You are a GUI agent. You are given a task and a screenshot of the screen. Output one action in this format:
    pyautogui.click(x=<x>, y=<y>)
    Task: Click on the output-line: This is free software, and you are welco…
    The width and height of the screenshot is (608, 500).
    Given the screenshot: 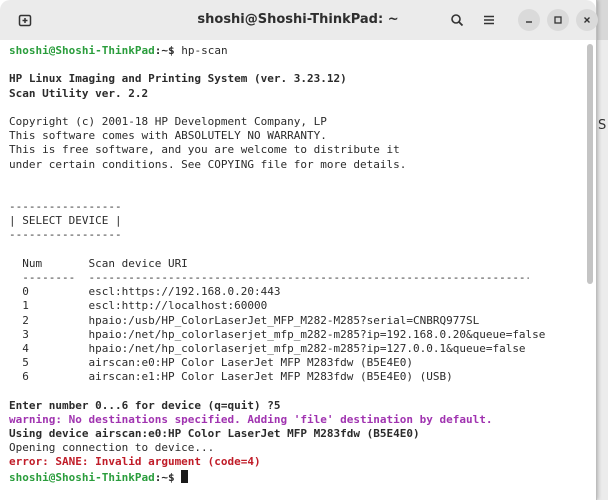 What is the action you would take?
    pyautogui.click(x=204, y=150)
    